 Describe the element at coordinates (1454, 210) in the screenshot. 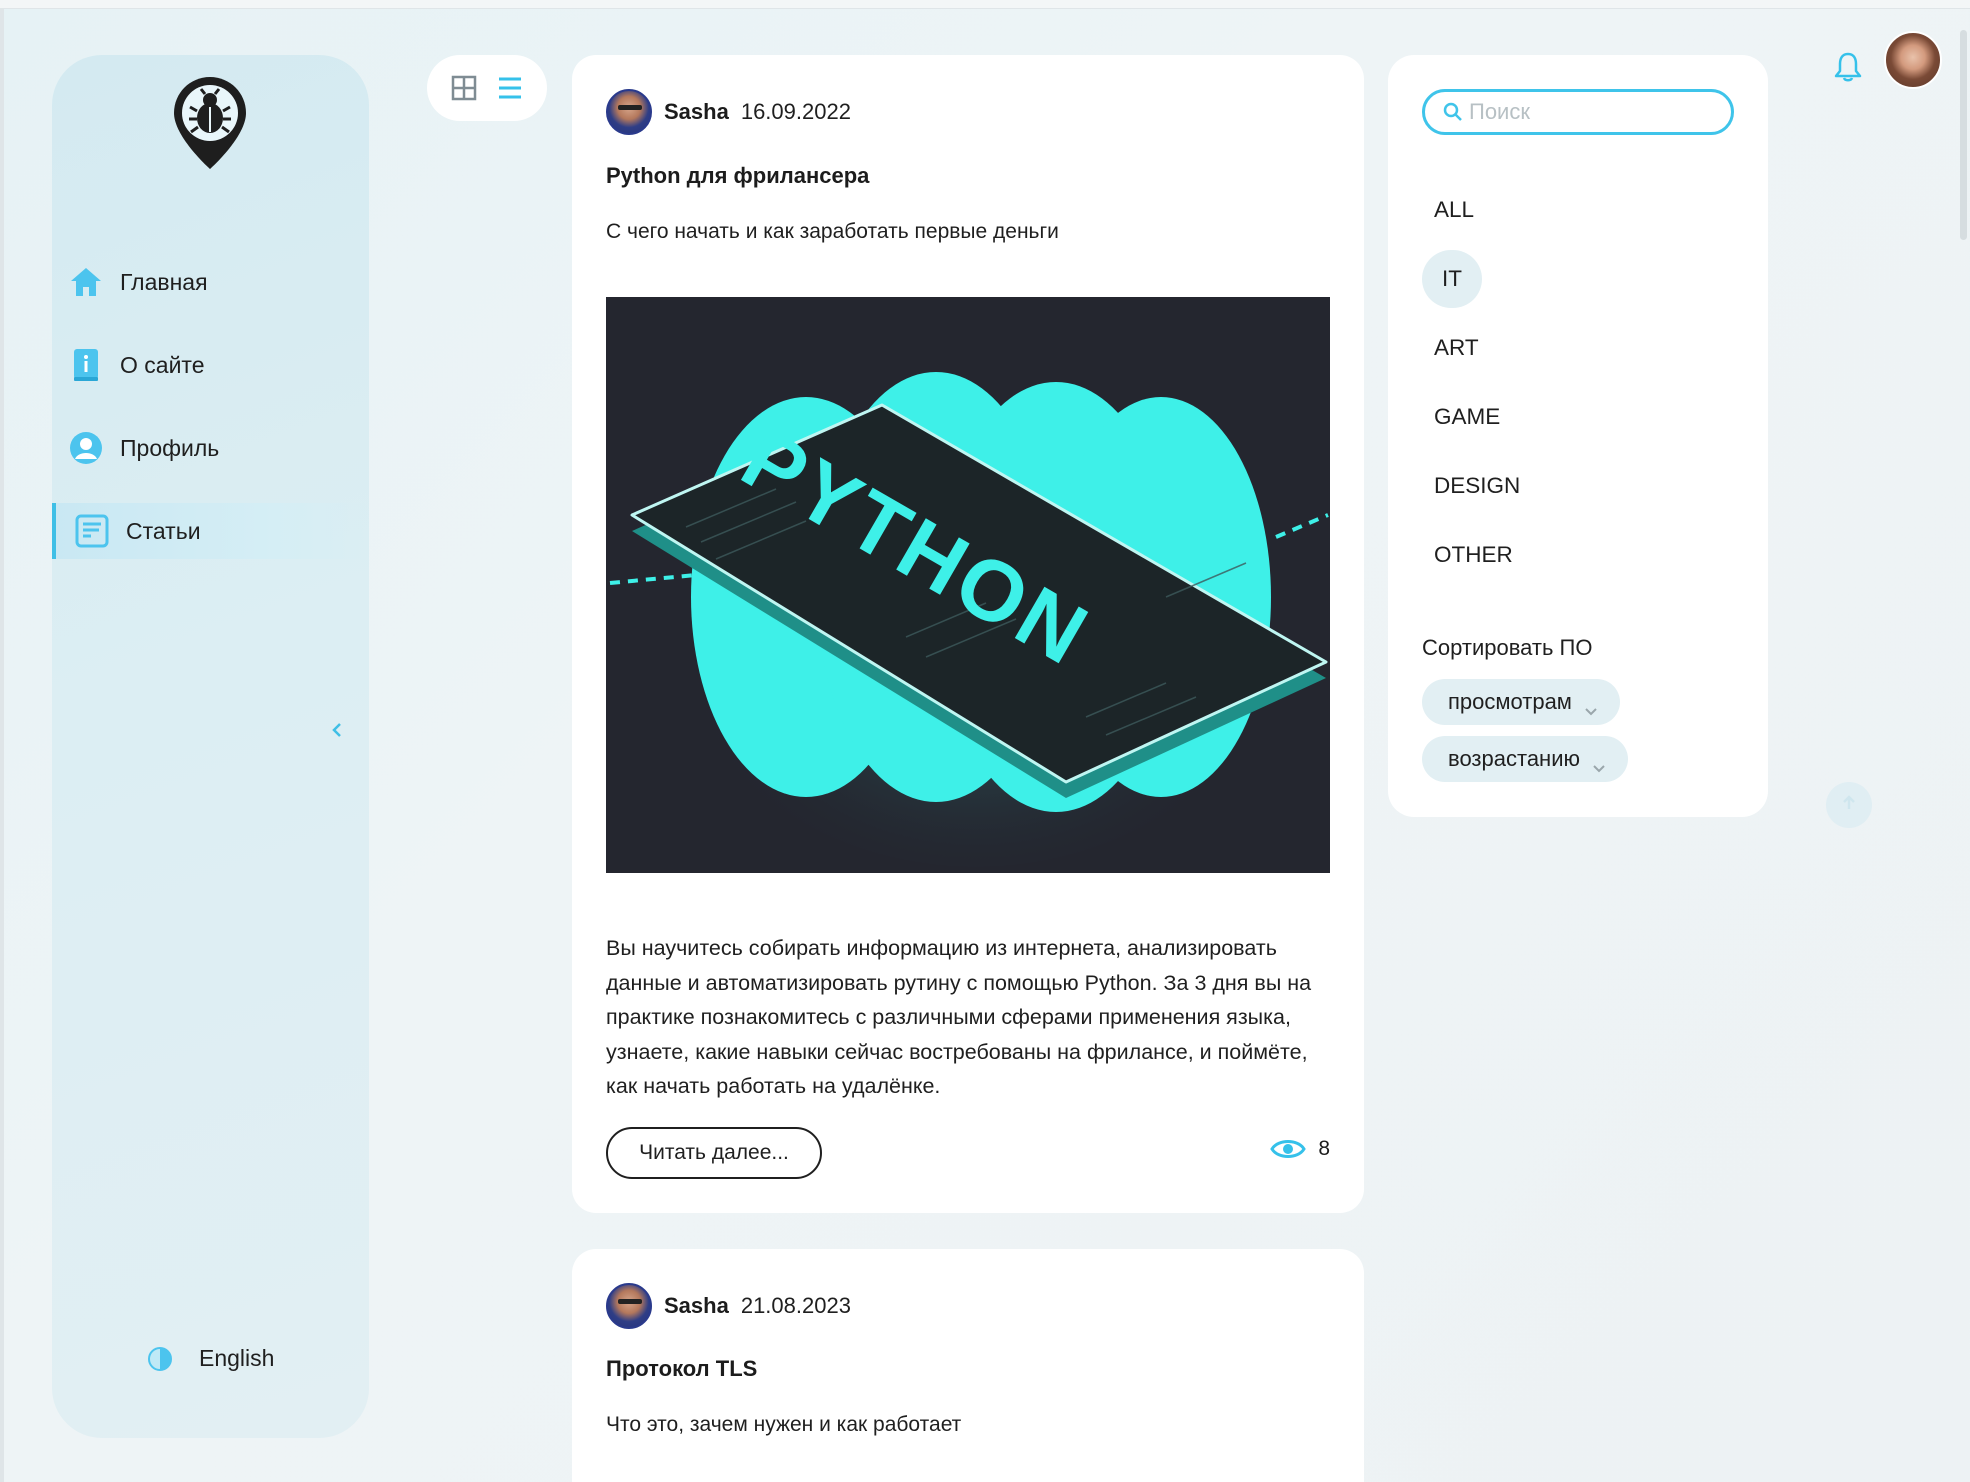

I see `category-all: ALL` at that location.